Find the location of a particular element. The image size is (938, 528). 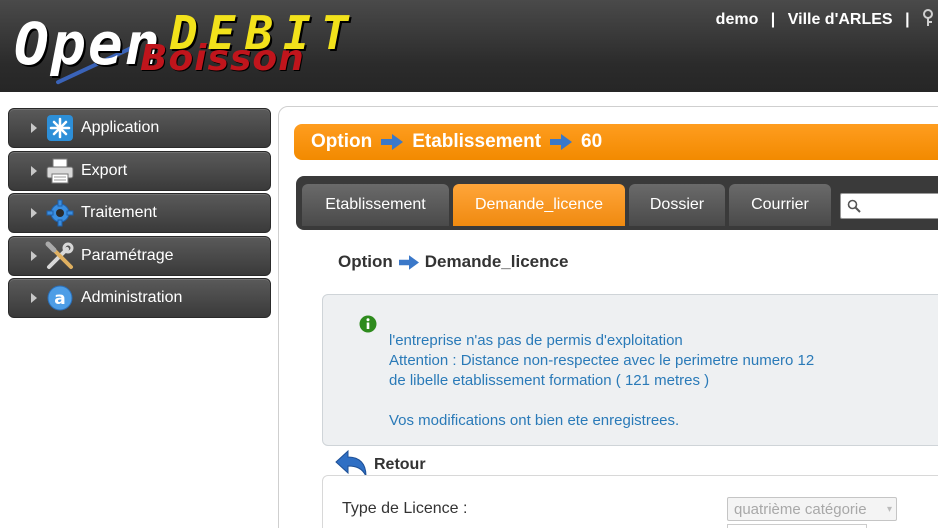

search-icon is located at coordinates (854, 206).